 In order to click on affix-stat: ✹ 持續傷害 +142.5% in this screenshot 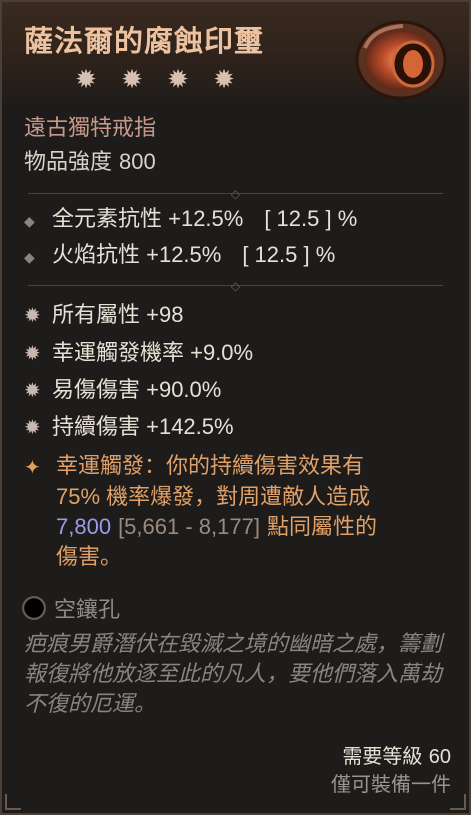, I will do `click(129, 427)`.